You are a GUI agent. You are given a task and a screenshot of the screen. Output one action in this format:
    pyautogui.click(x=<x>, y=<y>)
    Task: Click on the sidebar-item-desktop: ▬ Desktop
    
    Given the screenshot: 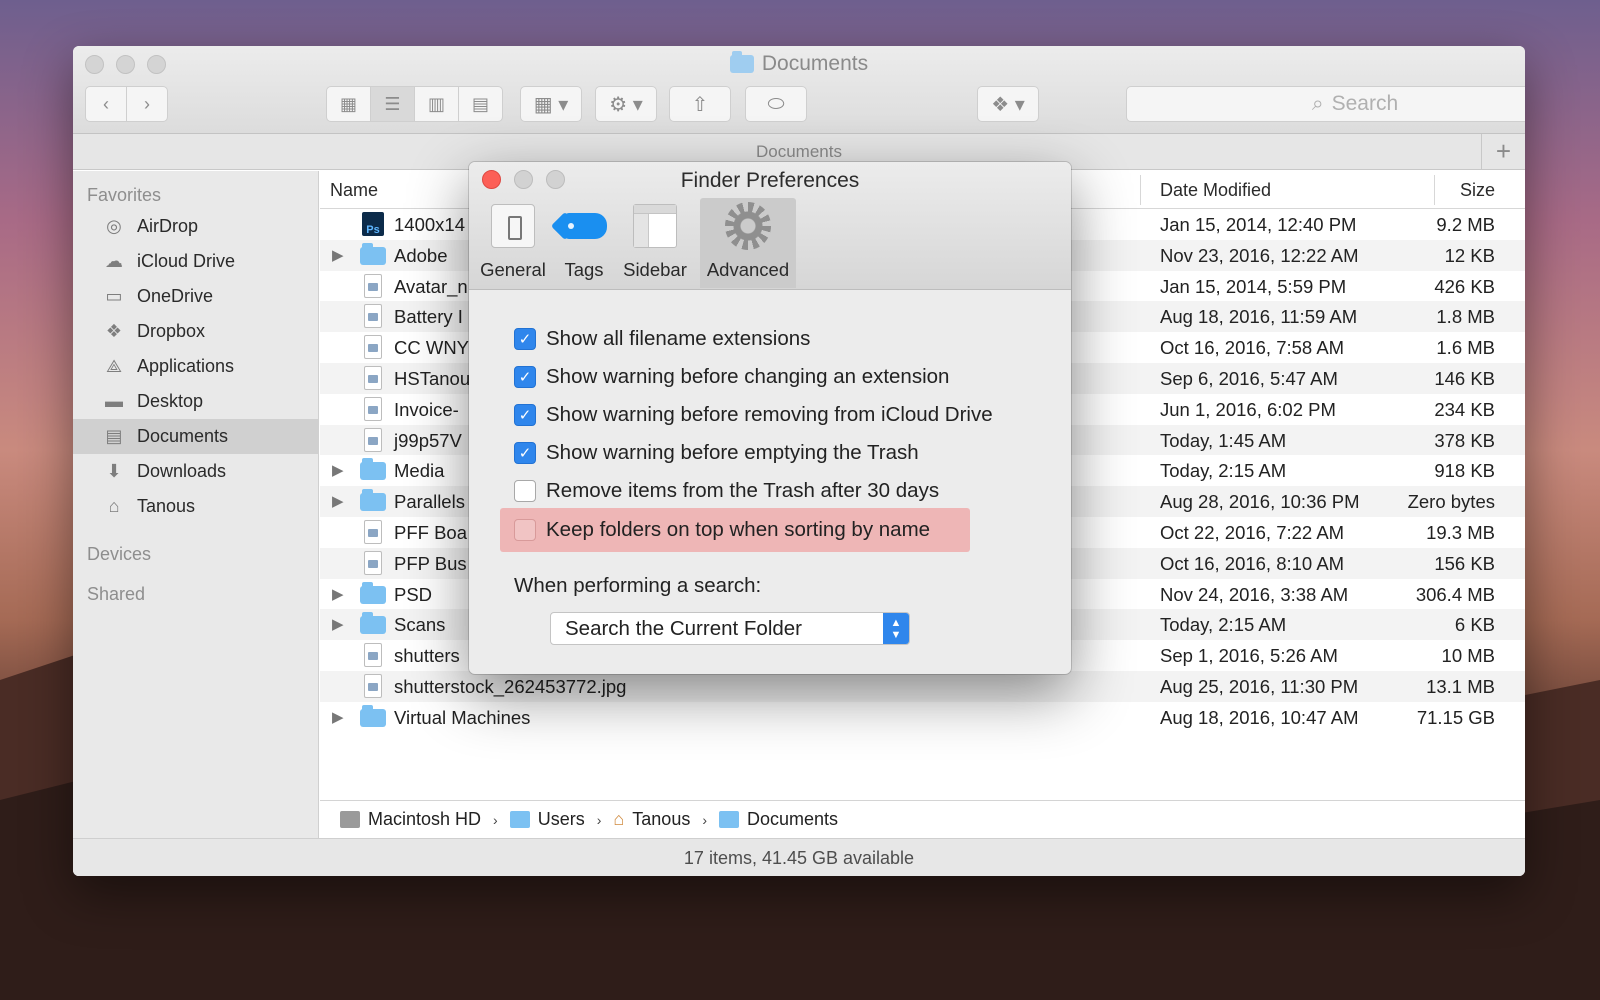 What is the action you would take?
    pyautogui.click(x=195, y=401)
    